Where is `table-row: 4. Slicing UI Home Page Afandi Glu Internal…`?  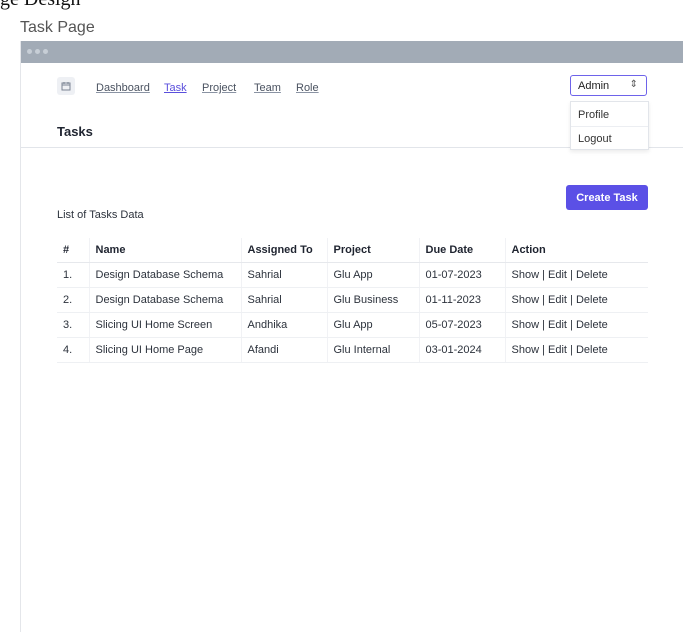 table-row: 4. Slicing UI Home Page Afandi Glu Internal… is located at coordinates (352, 350).